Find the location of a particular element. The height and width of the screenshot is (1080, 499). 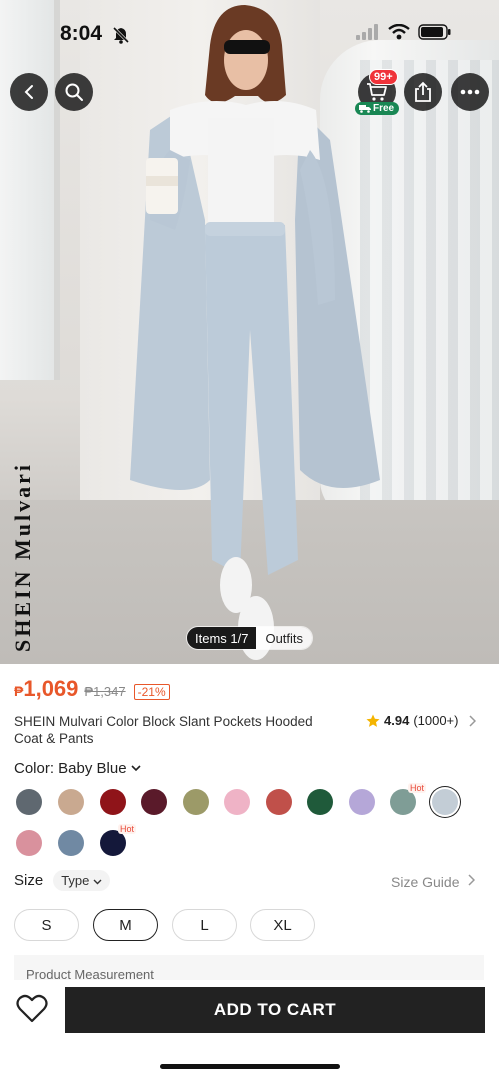

status-time: 8:04 is located at coordinates (81, 33).